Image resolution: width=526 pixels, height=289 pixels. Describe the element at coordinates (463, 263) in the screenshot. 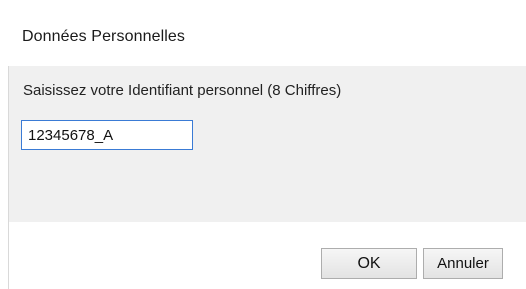

I see `cancel-button: Annuler` at that location.